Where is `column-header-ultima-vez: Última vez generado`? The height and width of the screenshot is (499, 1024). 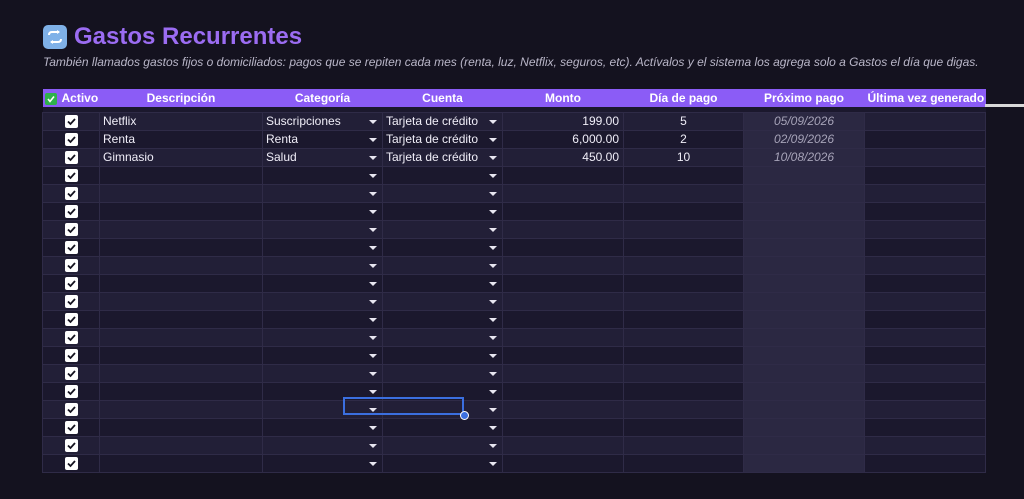 column-header-ultima-vez: Última vez generado is located at coordinates (925, 98).